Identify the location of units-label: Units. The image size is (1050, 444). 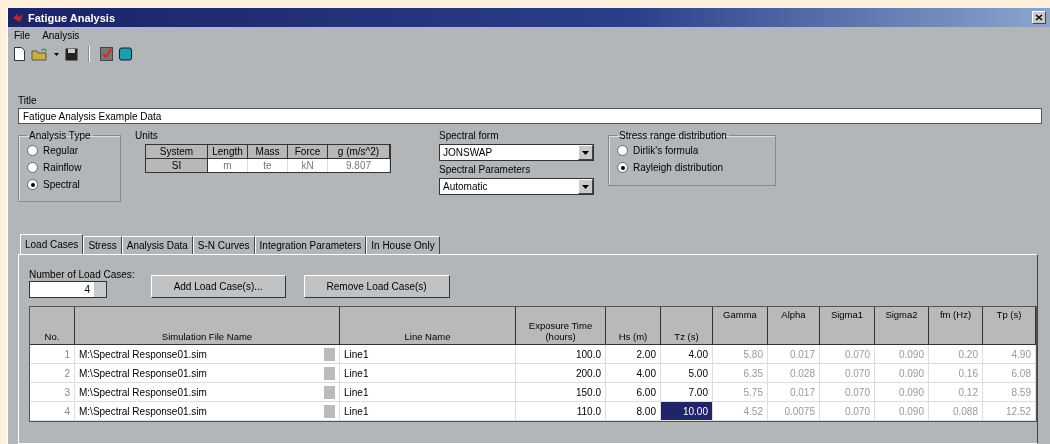
(147, 135).